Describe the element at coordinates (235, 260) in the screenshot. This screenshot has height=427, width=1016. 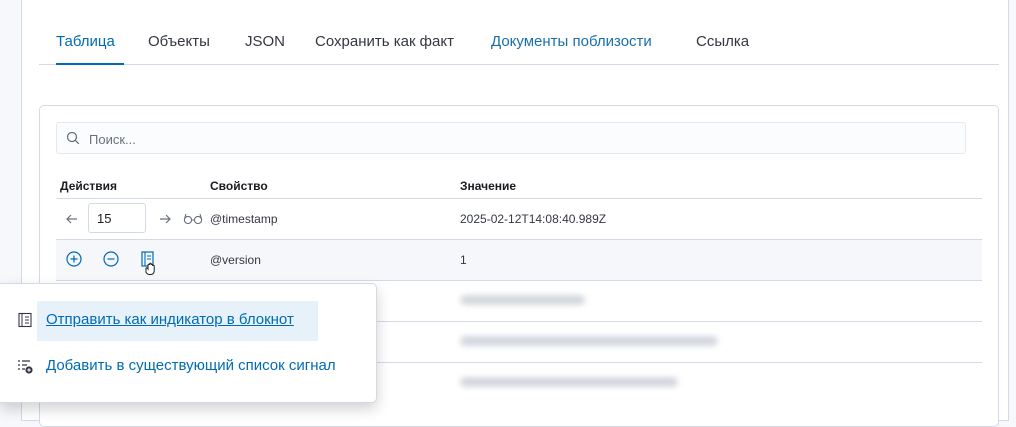
I see `property-name: @version` at that location.